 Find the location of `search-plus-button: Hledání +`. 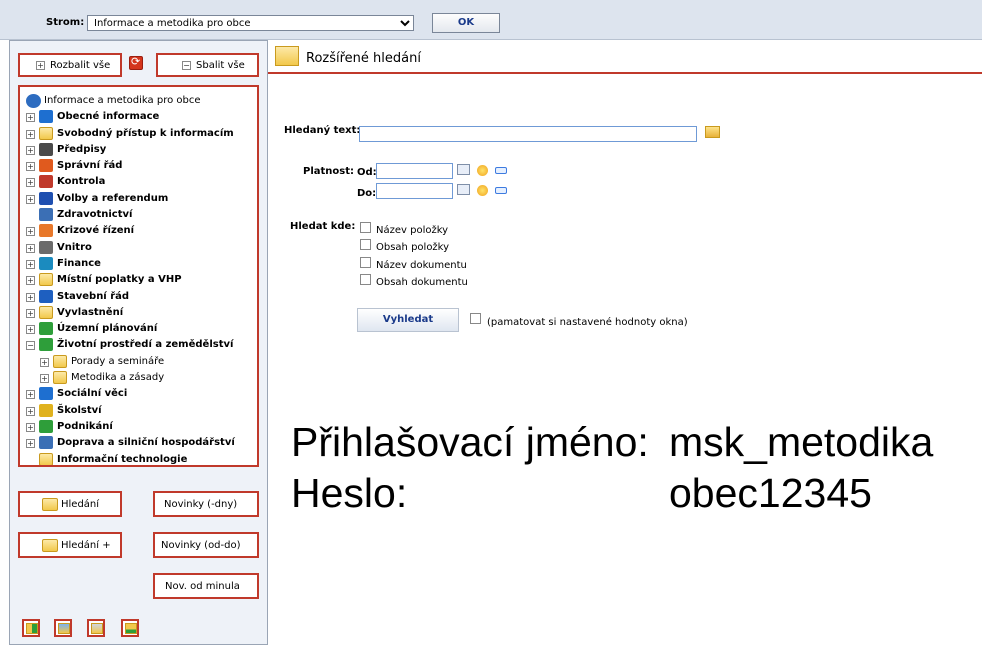

search-plus-button: Hledání + is located at coordinates (70, 545).